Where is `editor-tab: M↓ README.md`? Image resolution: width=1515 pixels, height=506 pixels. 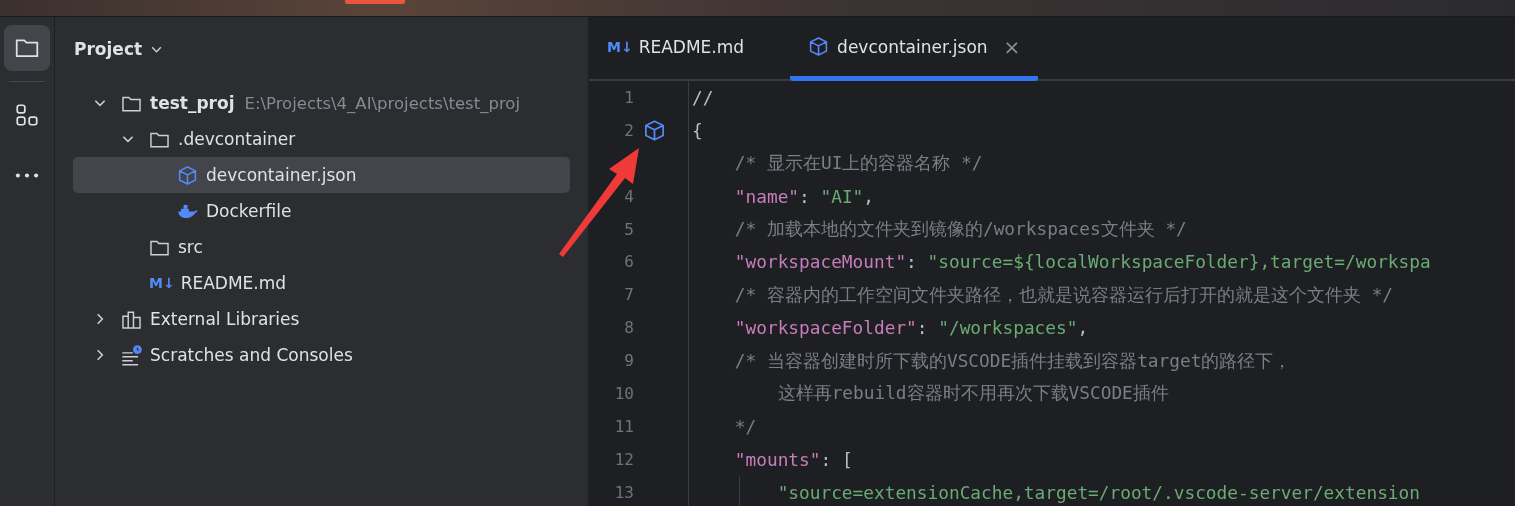 editor-tab: M↓ README.md is located at coordinates (690, 49).